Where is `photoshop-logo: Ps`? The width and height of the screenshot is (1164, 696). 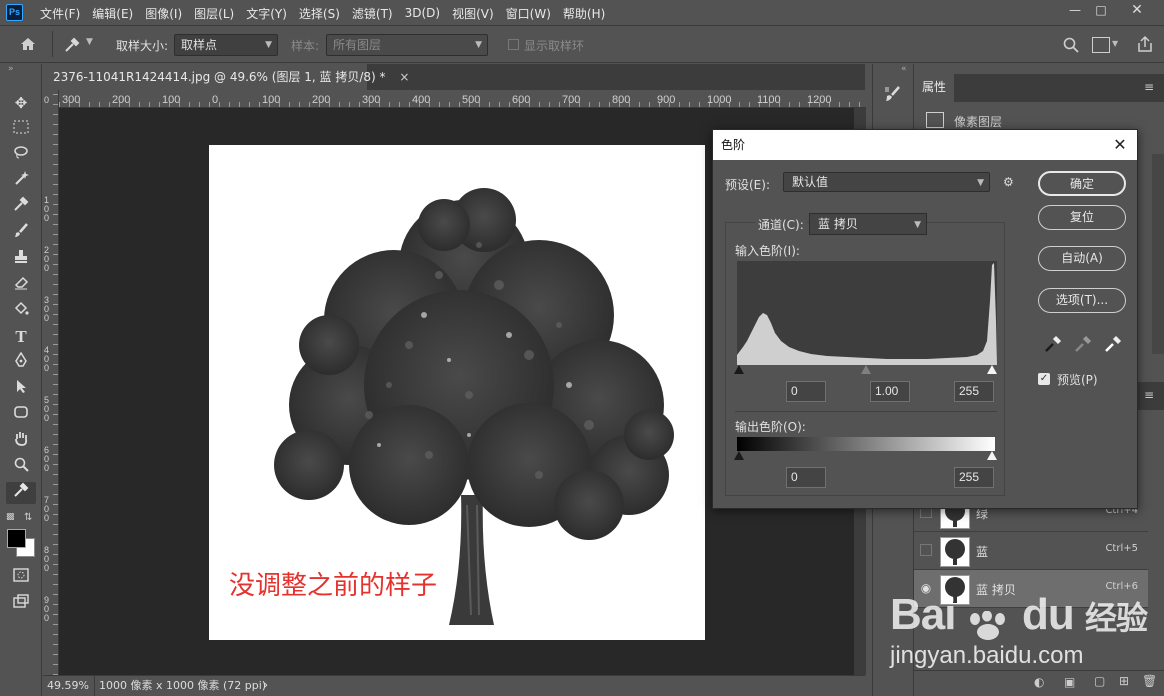 photoshop-logo: Ps is located at coordinates (14, 12).